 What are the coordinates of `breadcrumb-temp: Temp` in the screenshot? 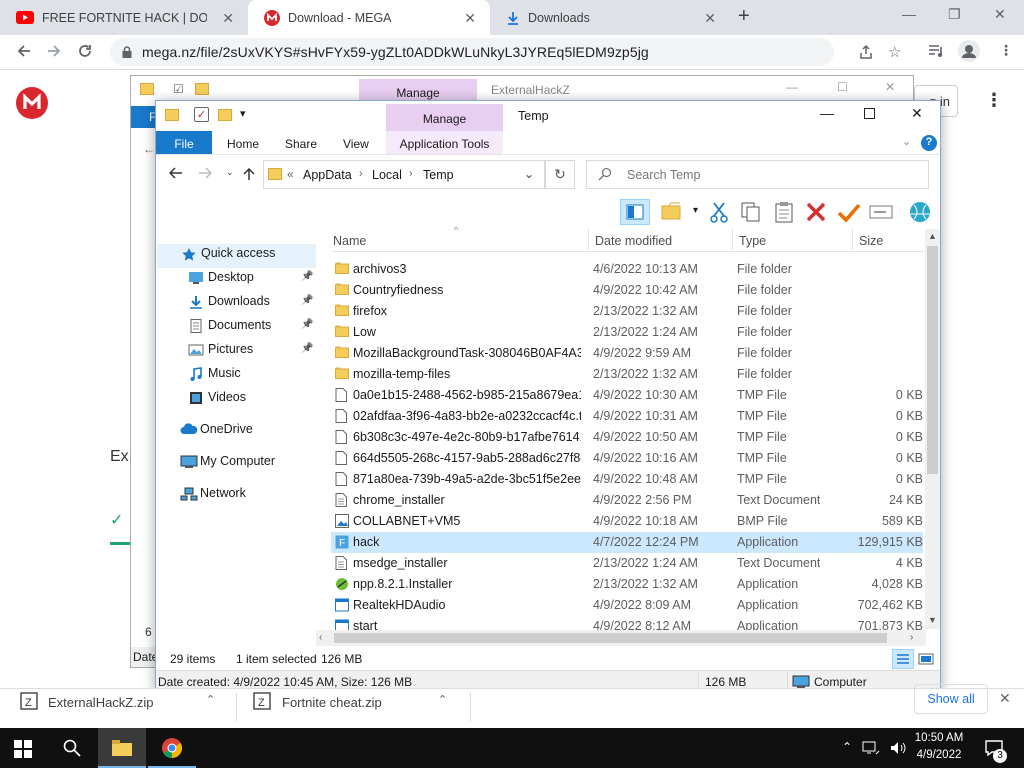 It's located at (438, 175).